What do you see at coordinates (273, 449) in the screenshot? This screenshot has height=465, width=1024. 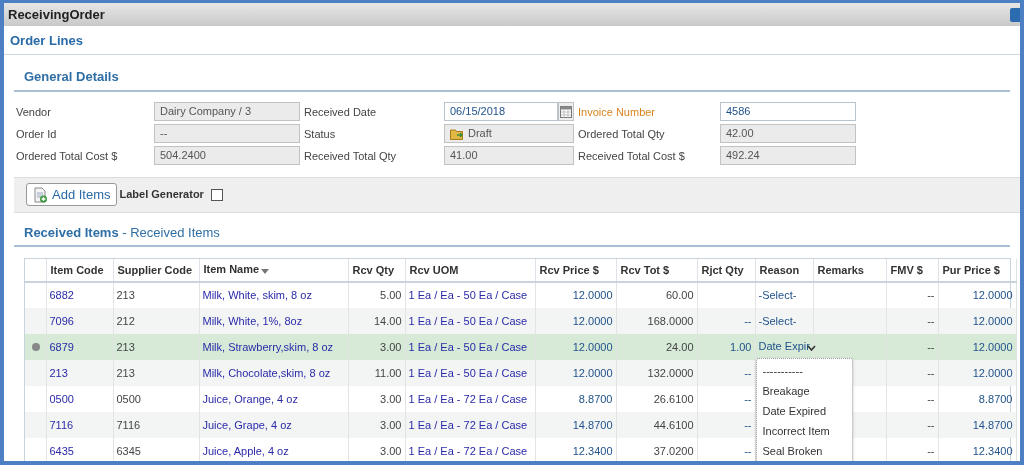 I see `table-cell: Juice, Apple, 4 oz` at bounding box center [273, 449].